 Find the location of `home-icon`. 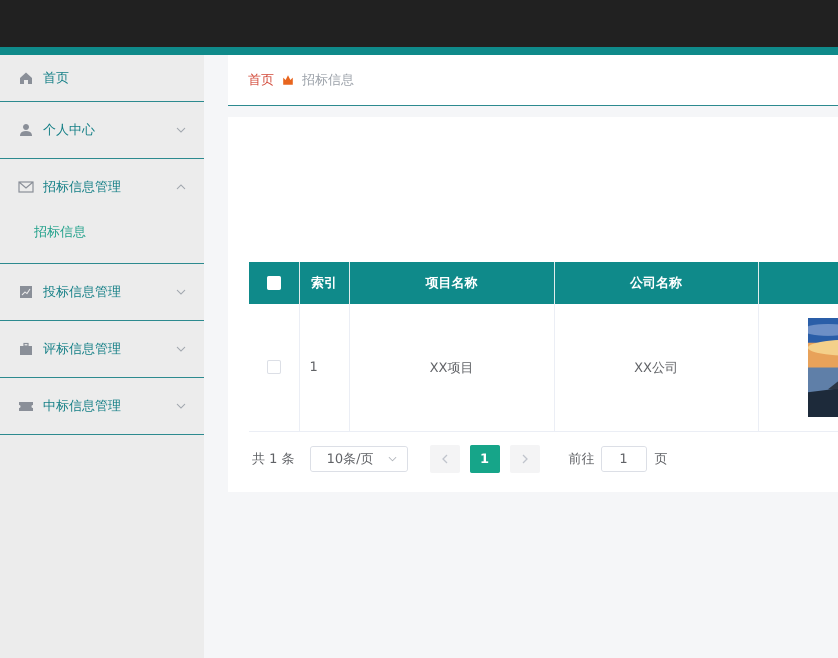

home-icon is located at coordinates (26, 78).